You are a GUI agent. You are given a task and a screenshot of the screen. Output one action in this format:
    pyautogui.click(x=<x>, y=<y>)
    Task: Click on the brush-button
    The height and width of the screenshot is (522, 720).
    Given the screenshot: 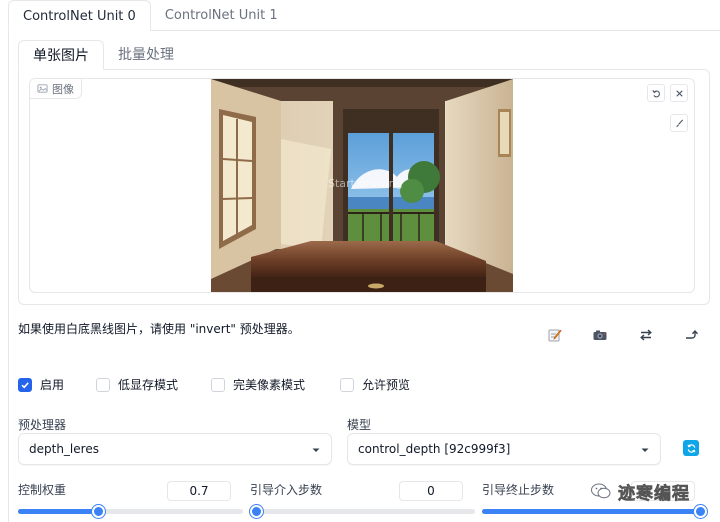 What is the action you would take?
    pyautogui.click(x=679, y=123)
    